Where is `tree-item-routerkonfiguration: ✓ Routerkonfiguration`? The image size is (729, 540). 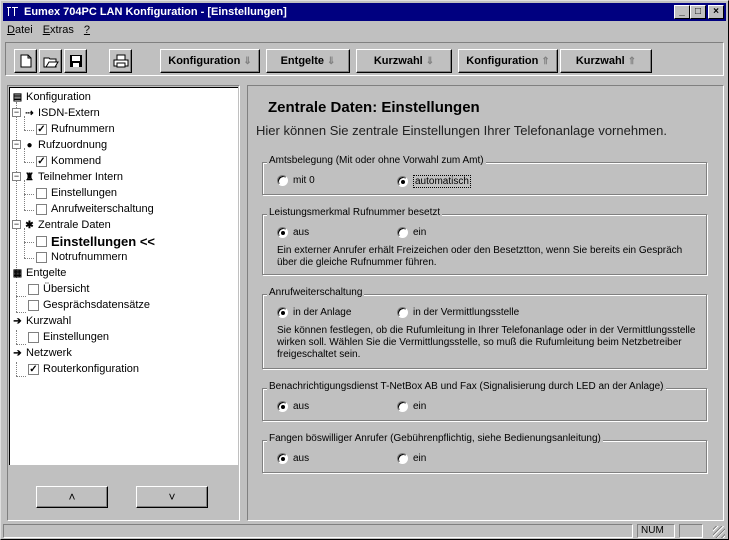 tree-item-routerkonfiguration: ✓ Routerkonfiguration is located at coordinates (83, 369).